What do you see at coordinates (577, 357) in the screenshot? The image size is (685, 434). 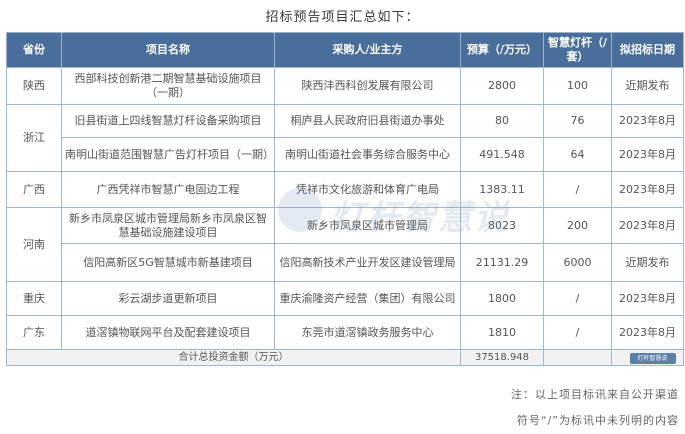 I see `total-empty-cell` at bounding box center [577, 357].